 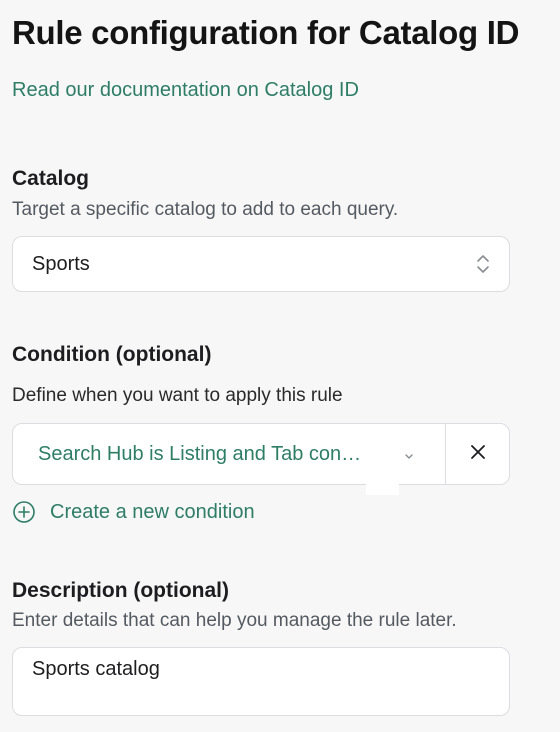 I want to click on description-input: Sports catalog, so click(x=261, y=669).